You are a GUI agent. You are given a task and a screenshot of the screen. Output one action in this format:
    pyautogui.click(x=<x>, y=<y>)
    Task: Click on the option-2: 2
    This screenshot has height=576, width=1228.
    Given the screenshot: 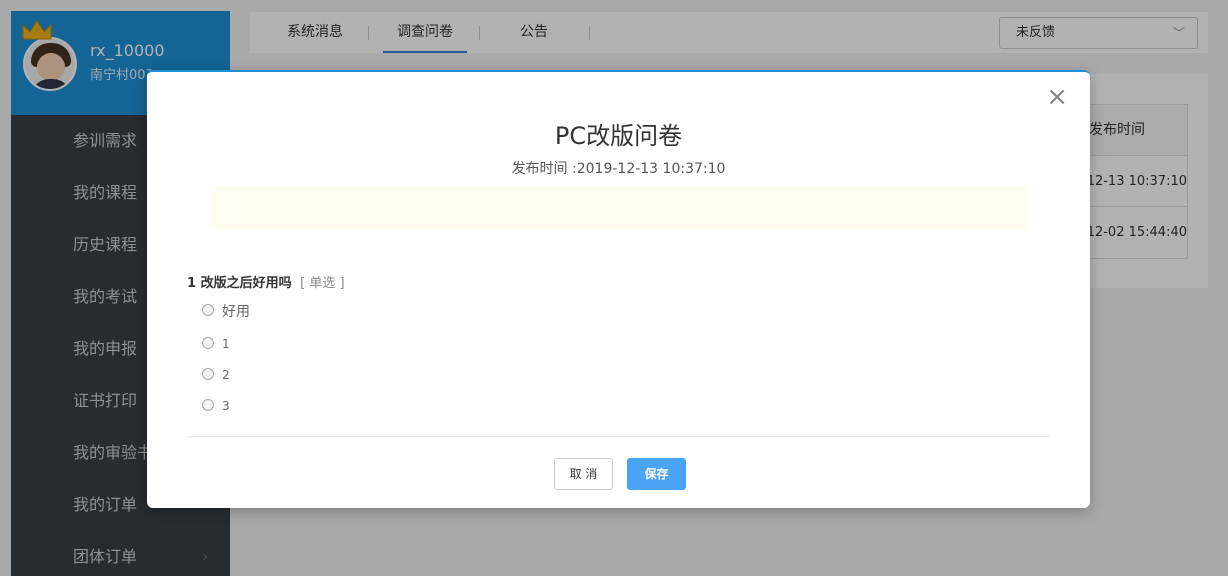 What is the action you would take?
    pyautogui.click(x=216, y=375)
    